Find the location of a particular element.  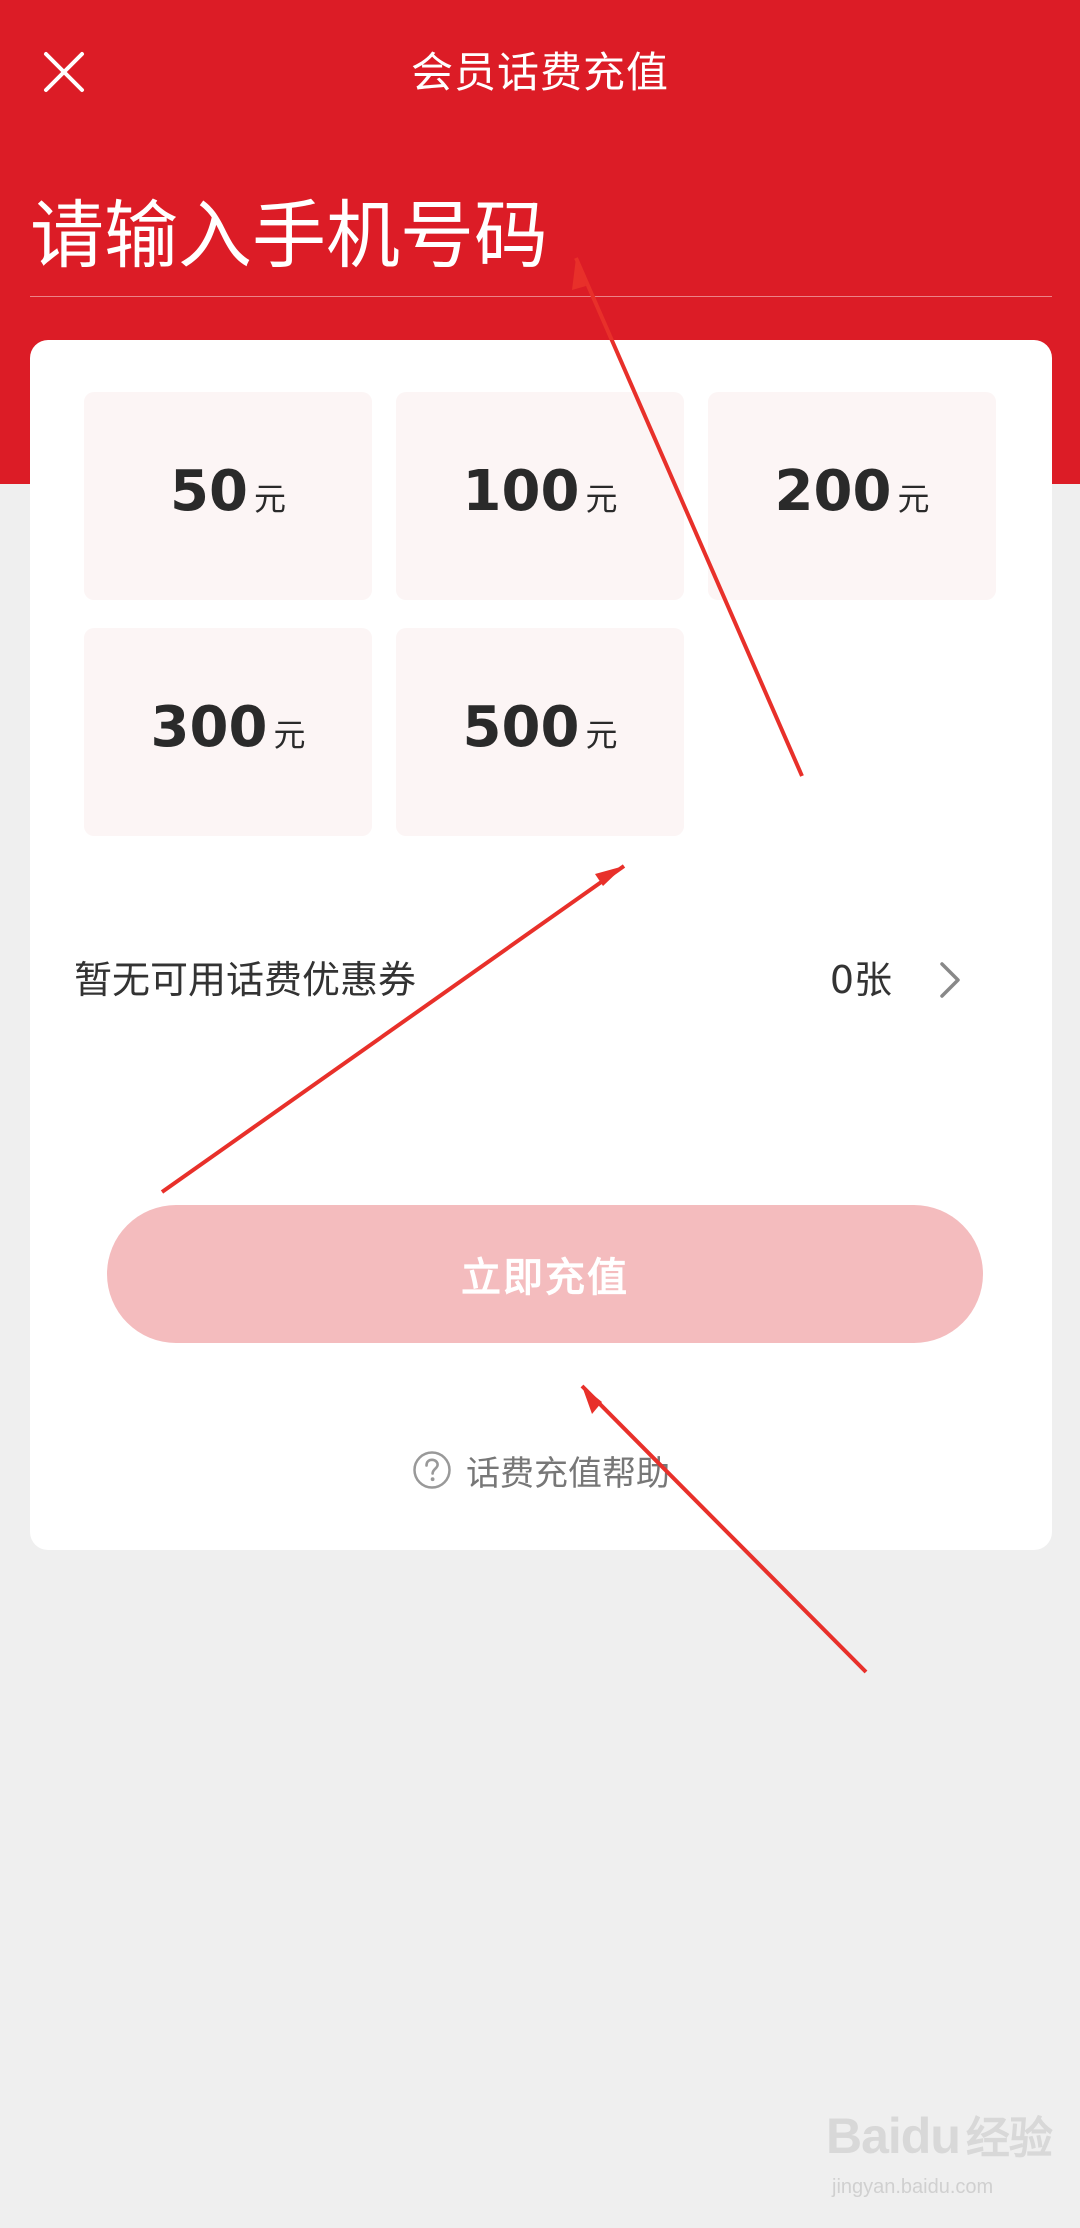

recharge-help-link: 话费充值帮助 is located at coordinates (541, 1470).